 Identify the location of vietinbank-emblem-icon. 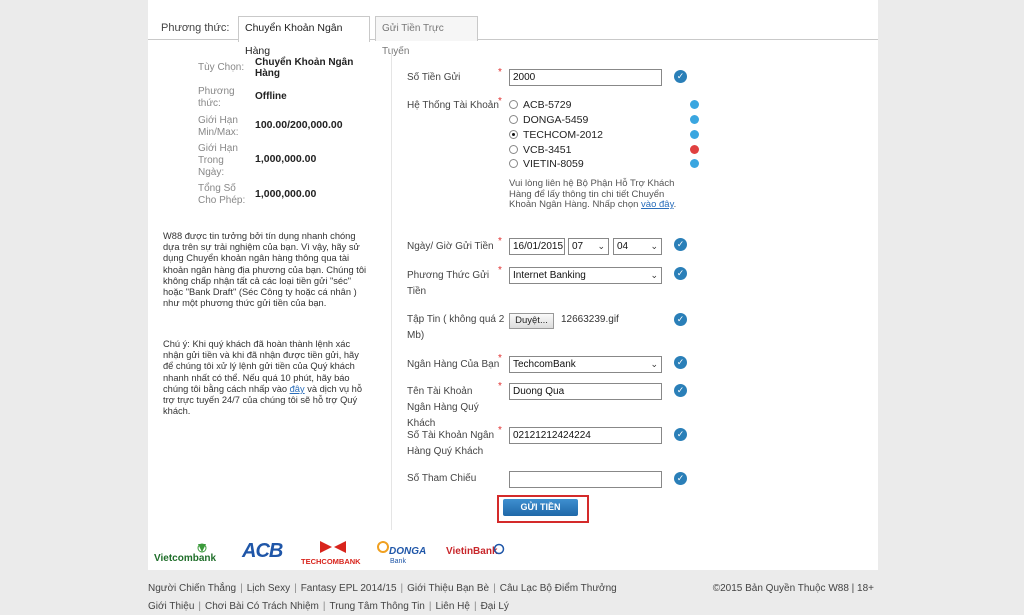
(499, 549).